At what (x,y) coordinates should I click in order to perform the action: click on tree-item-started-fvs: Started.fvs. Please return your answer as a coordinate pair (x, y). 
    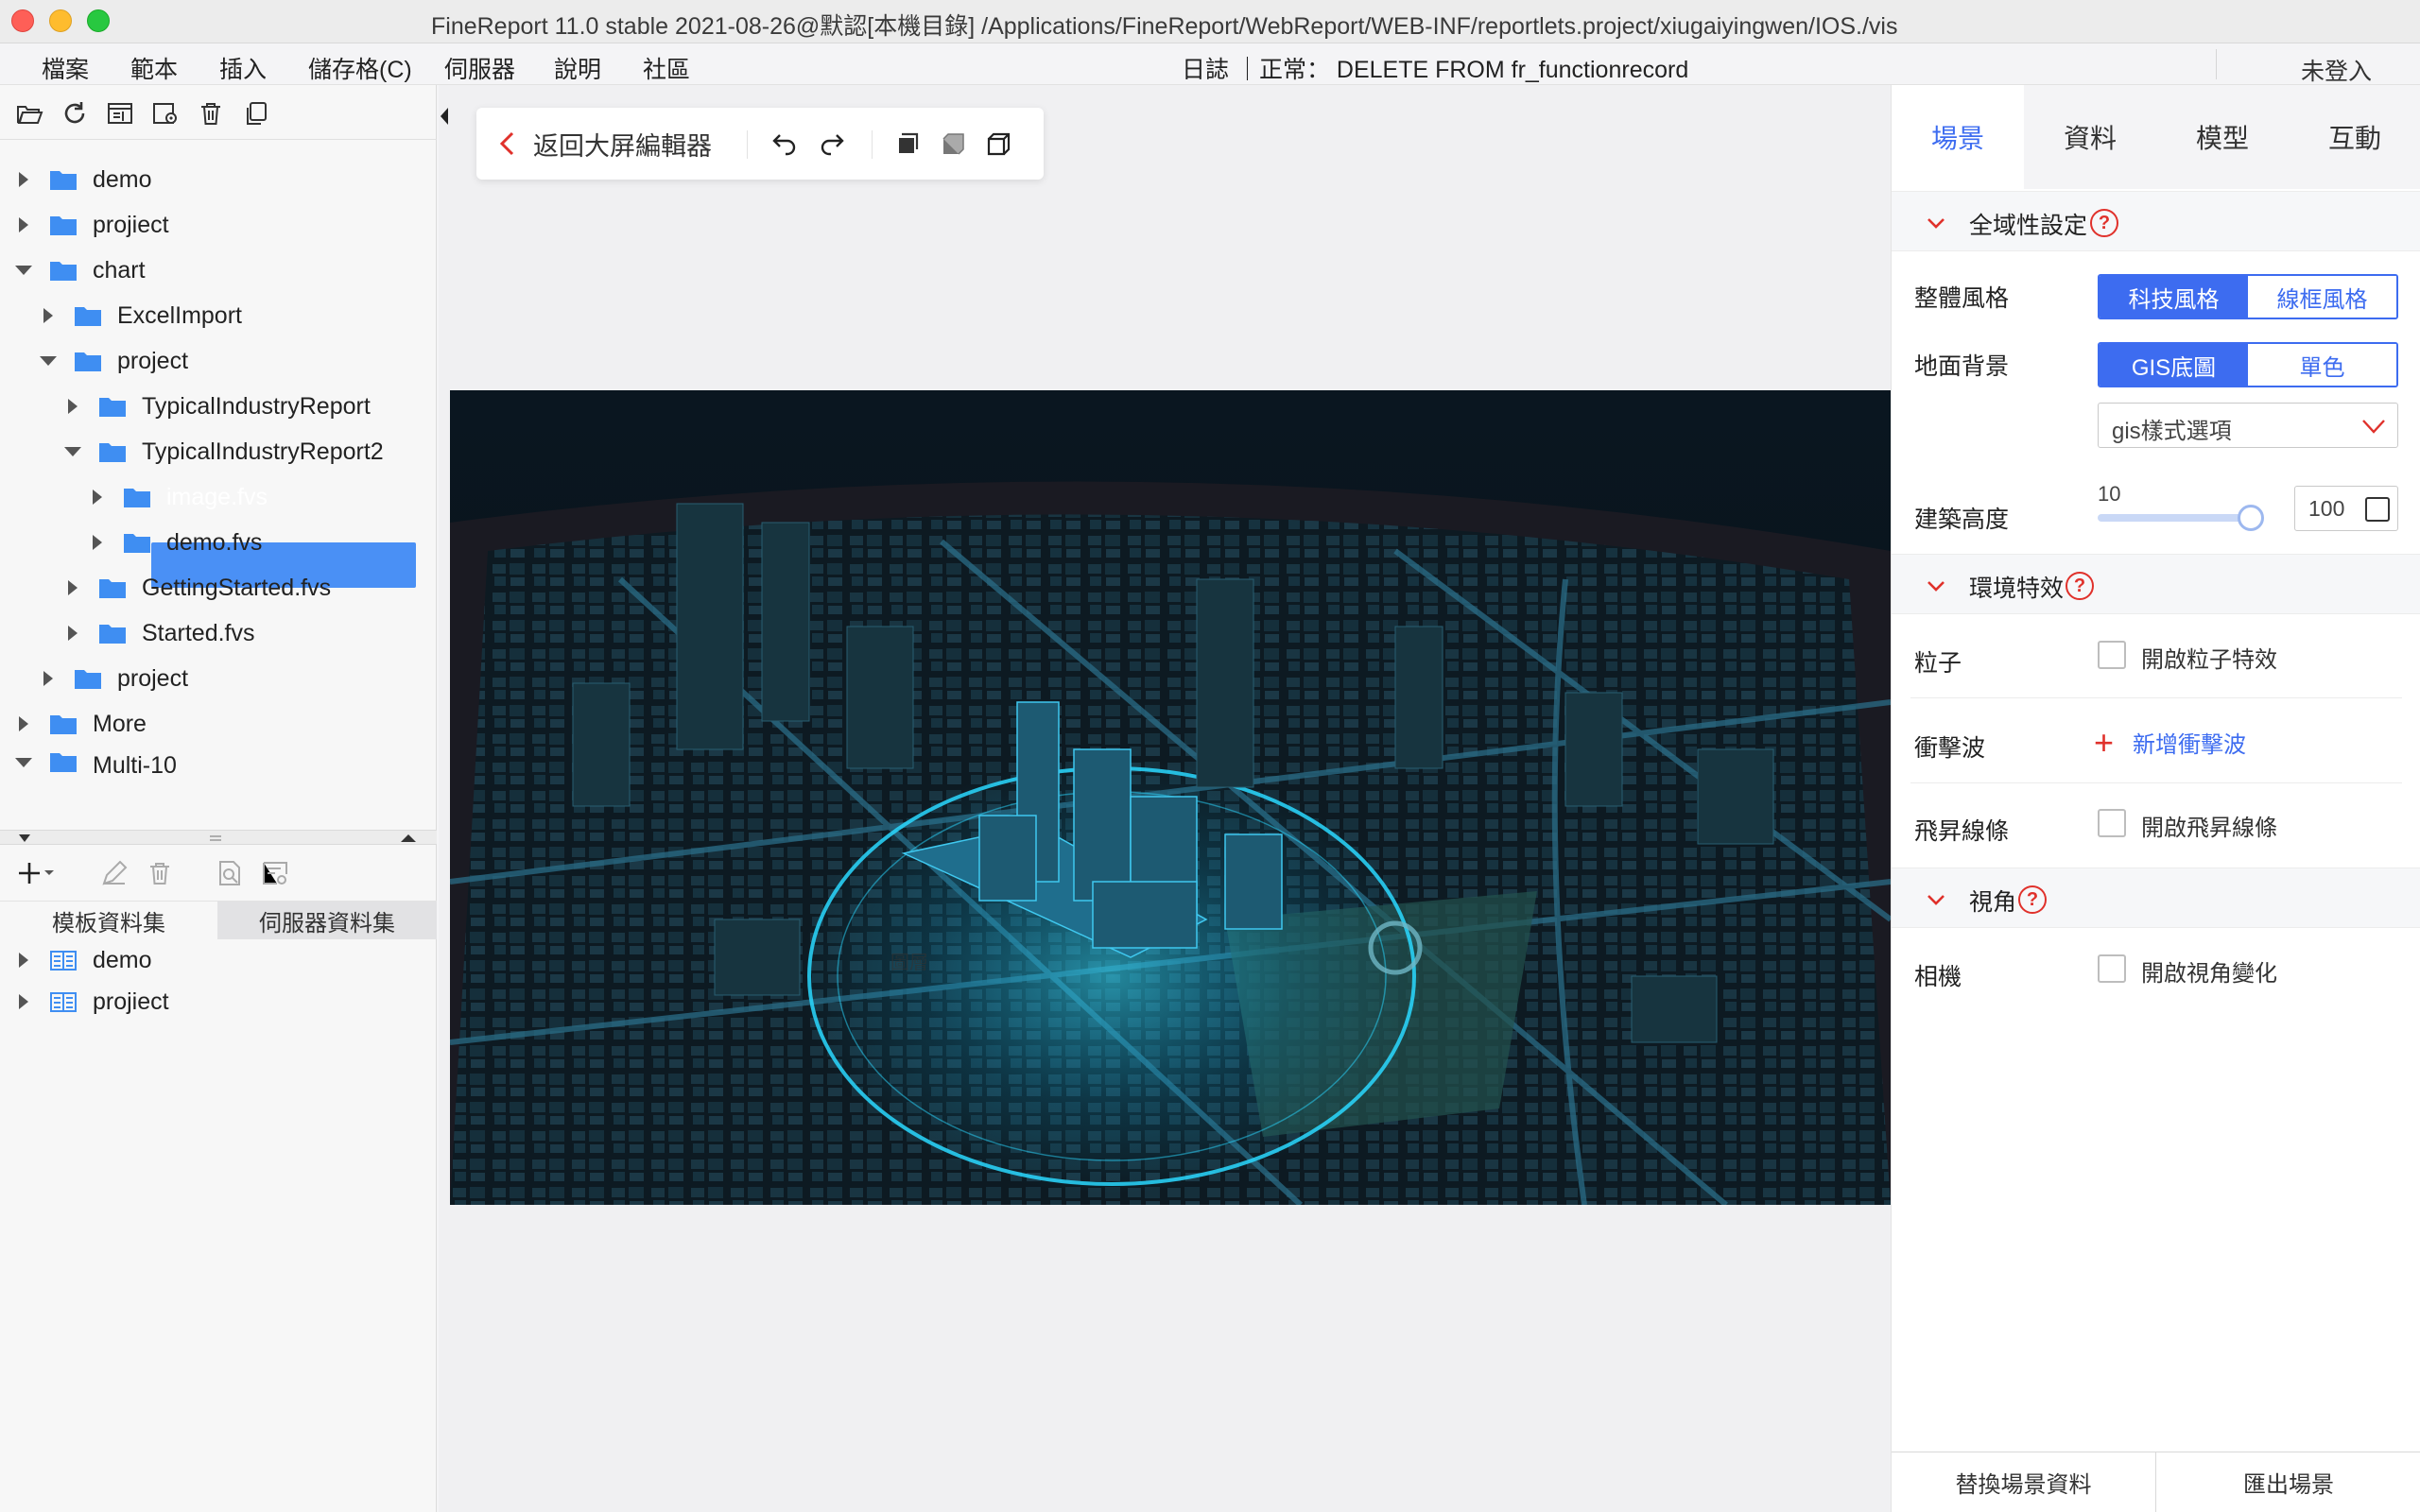
    Looking at the image, I should click on (159, 633).